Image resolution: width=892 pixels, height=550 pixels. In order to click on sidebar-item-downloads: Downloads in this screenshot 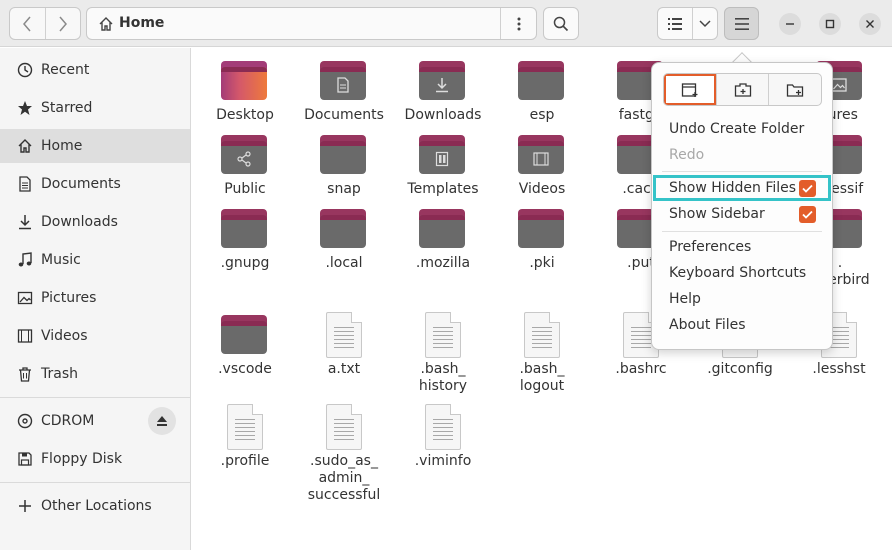, I will do `click(95, 222)`.